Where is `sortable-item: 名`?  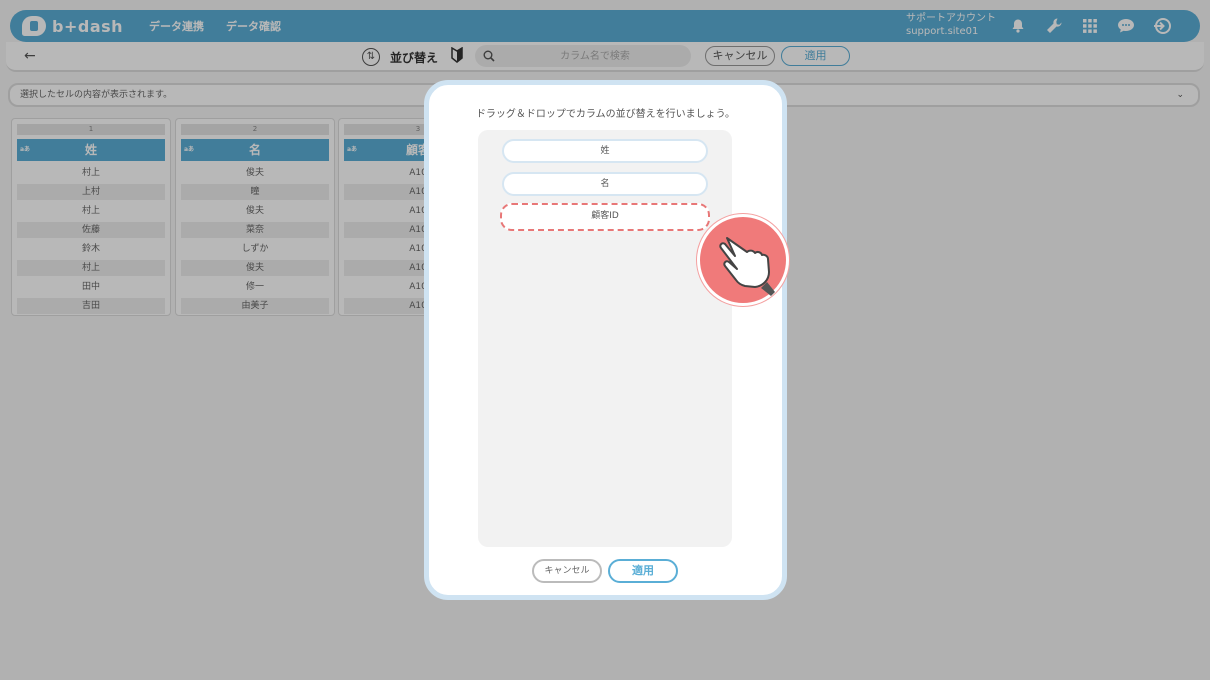
sortable-item: 名 is located at coordinates (605, 184).